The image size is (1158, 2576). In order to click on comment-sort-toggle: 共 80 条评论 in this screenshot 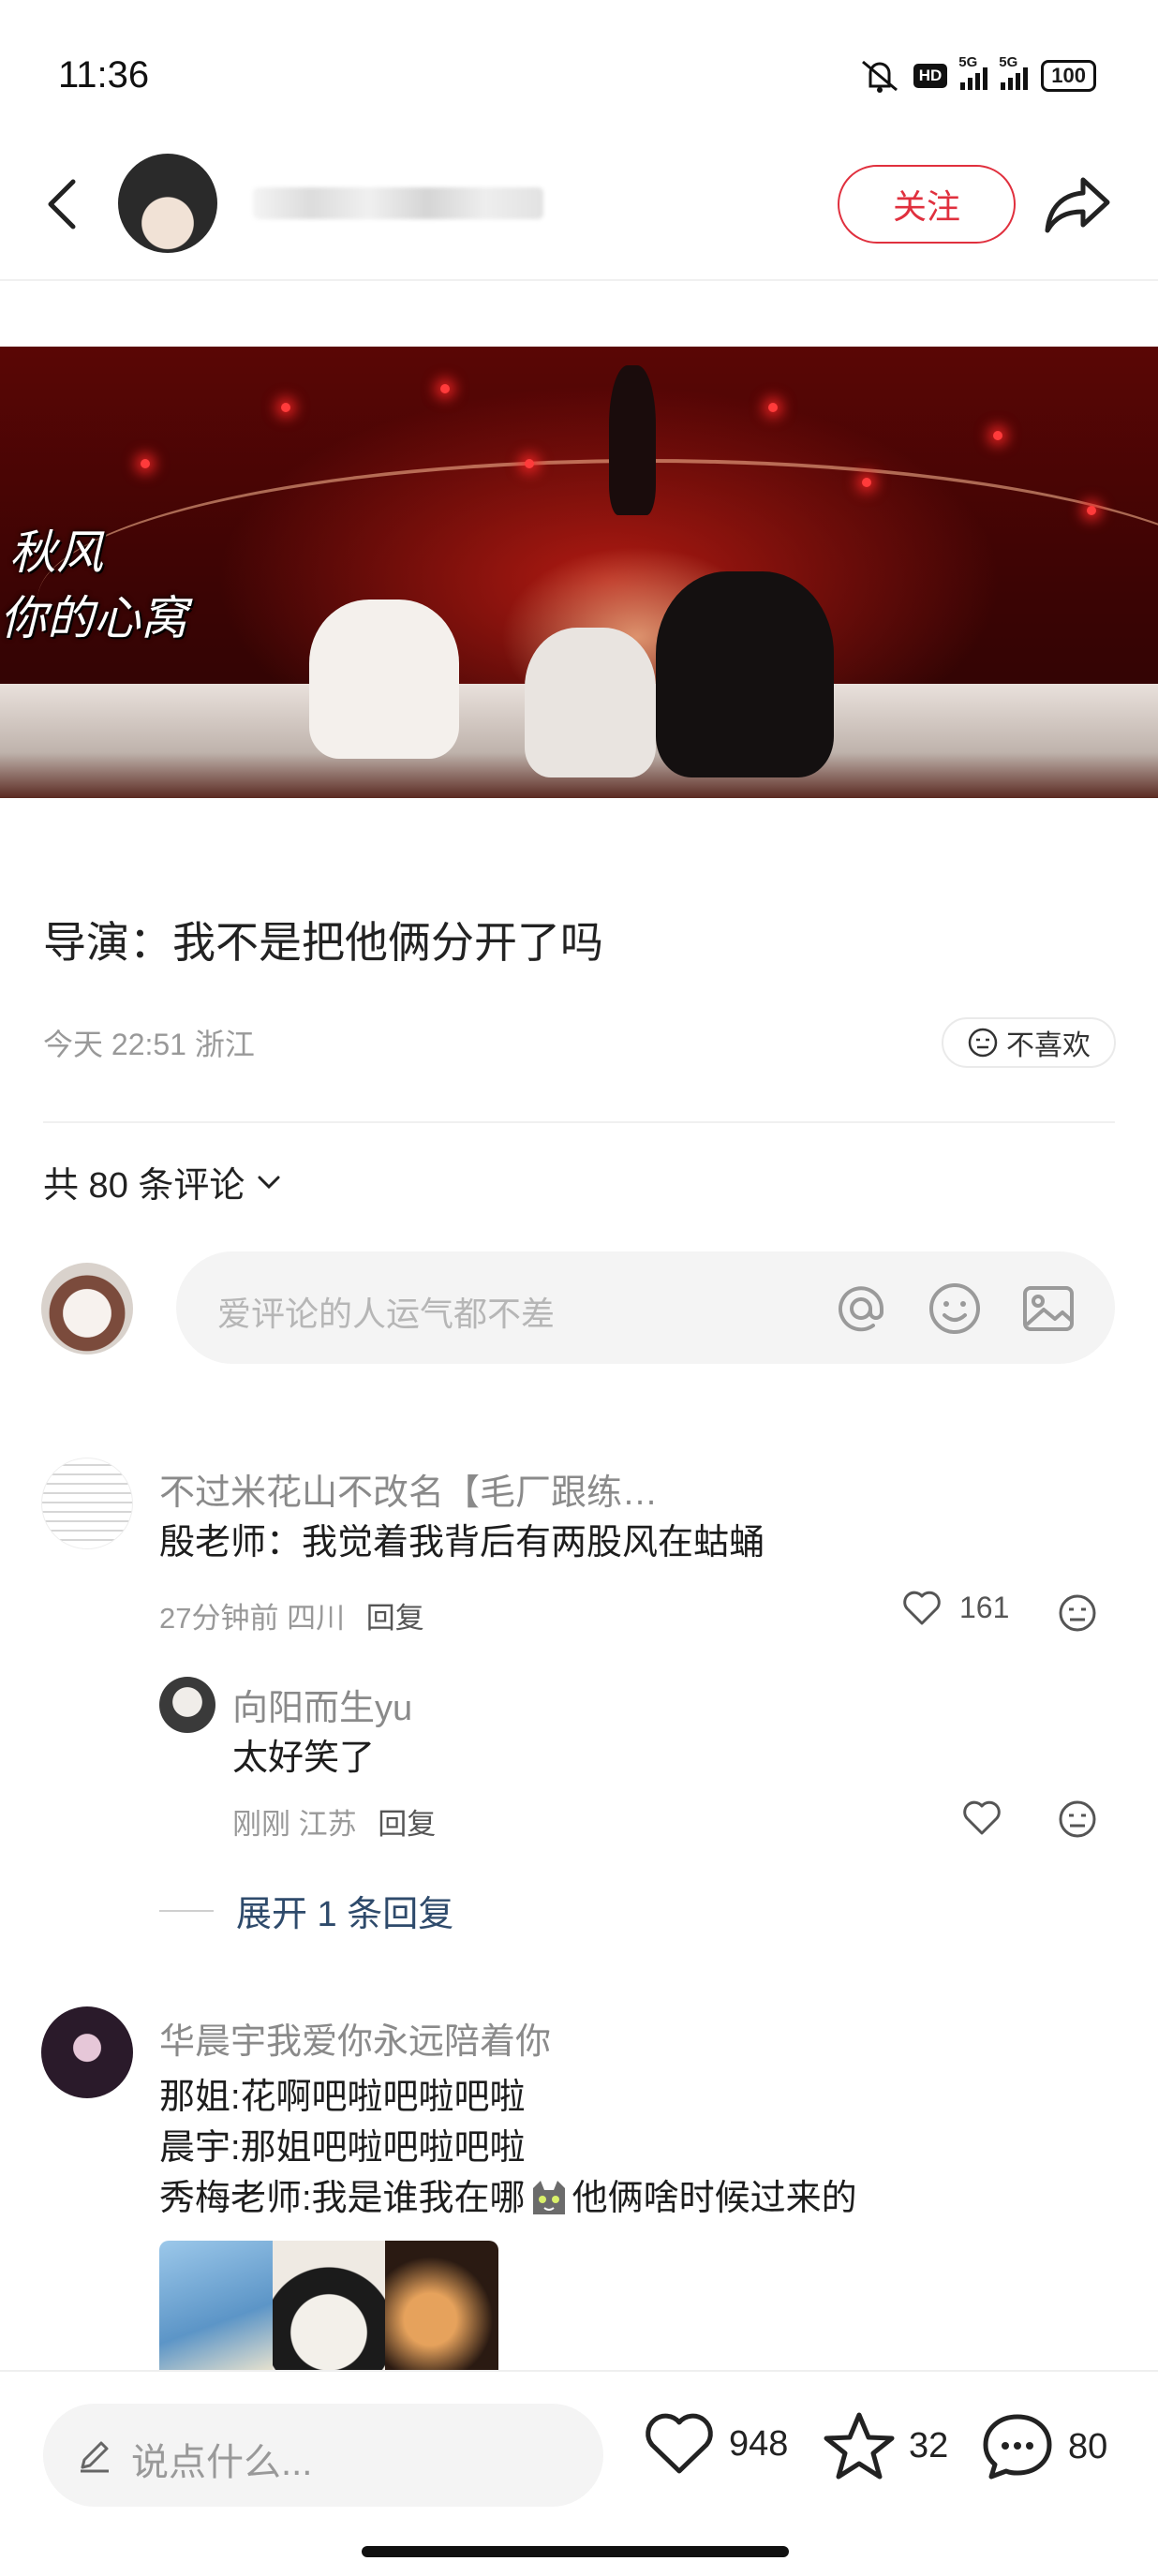, I will do `click(162, 1181)`.